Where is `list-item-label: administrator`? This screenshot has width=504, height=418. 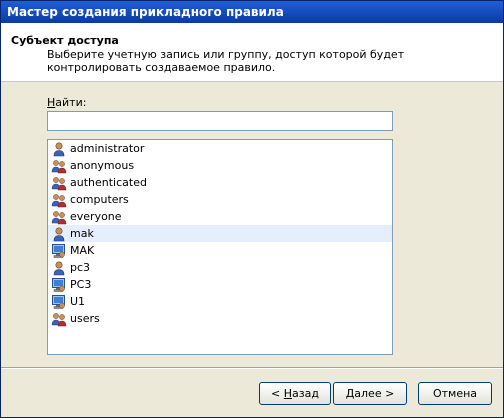
list-item-label: administrator is located at coordinates (107, 148).